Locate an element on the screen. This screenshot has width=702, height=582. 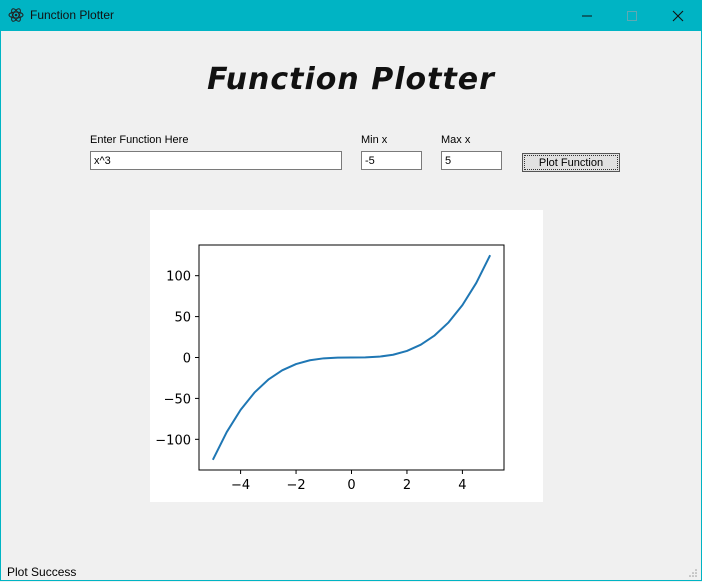
x-tick-label: −4 is located at coordinates (240, 485).